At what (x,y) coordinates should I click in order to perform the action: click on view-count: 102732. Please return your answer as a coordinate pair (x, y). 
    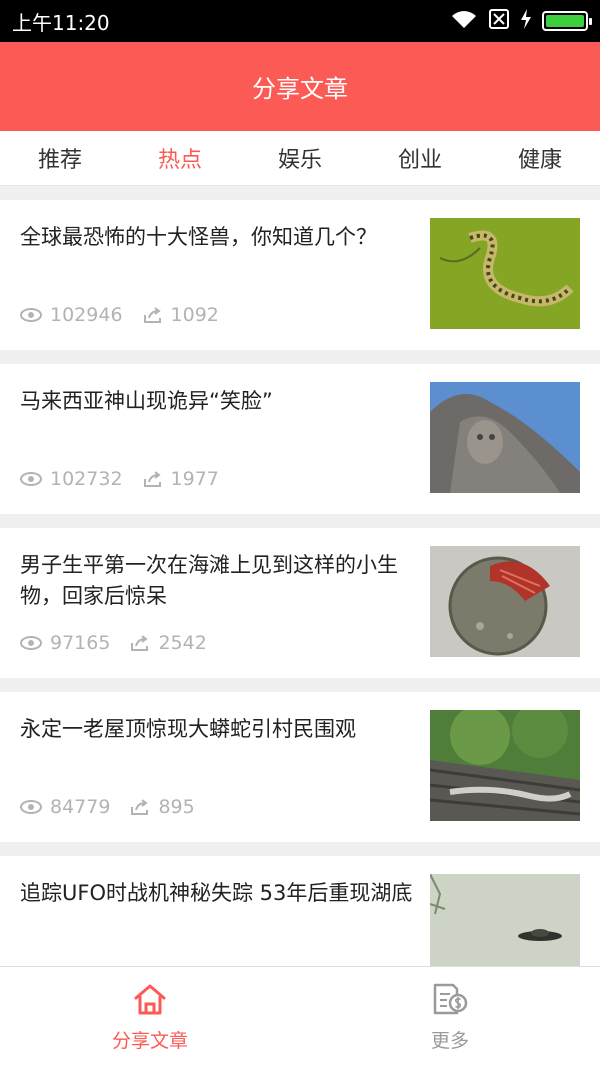
    Looking at the image, I should click on (86, 479).